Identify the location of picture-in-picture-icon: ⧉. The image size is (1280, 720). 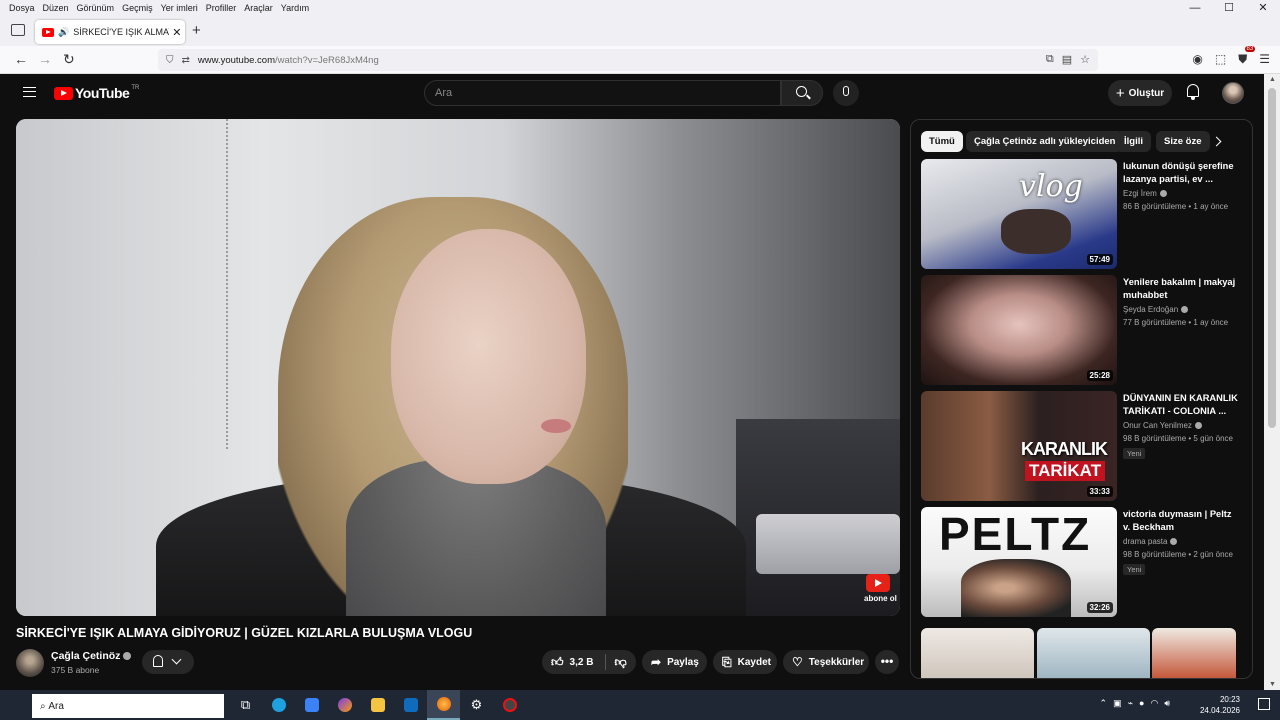
(1050, 59).